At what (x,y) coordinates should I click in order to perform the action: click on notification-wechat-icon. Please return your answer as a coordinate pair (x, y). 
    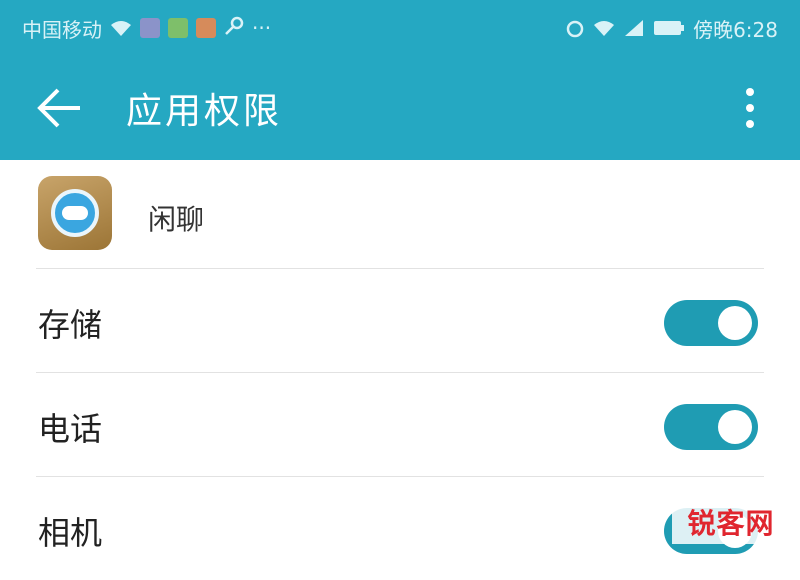
    Looking at the image, I should click on (178, 28).